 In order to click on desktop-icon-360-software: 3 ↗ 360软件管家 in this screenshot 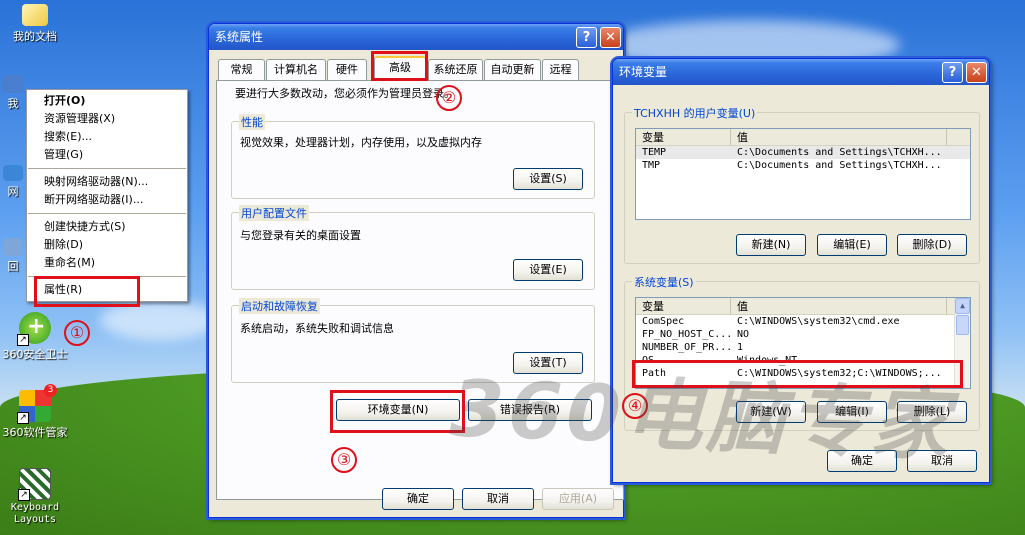, I will do `click(35, 412)`.